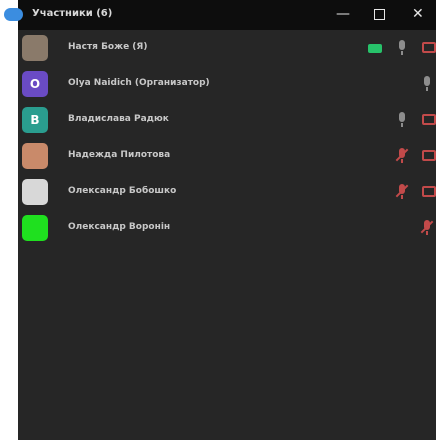  Describe the element at coordinates (108, 47) in the screenshot. I see `participant-name: Настя Боже (Я)` at that location.